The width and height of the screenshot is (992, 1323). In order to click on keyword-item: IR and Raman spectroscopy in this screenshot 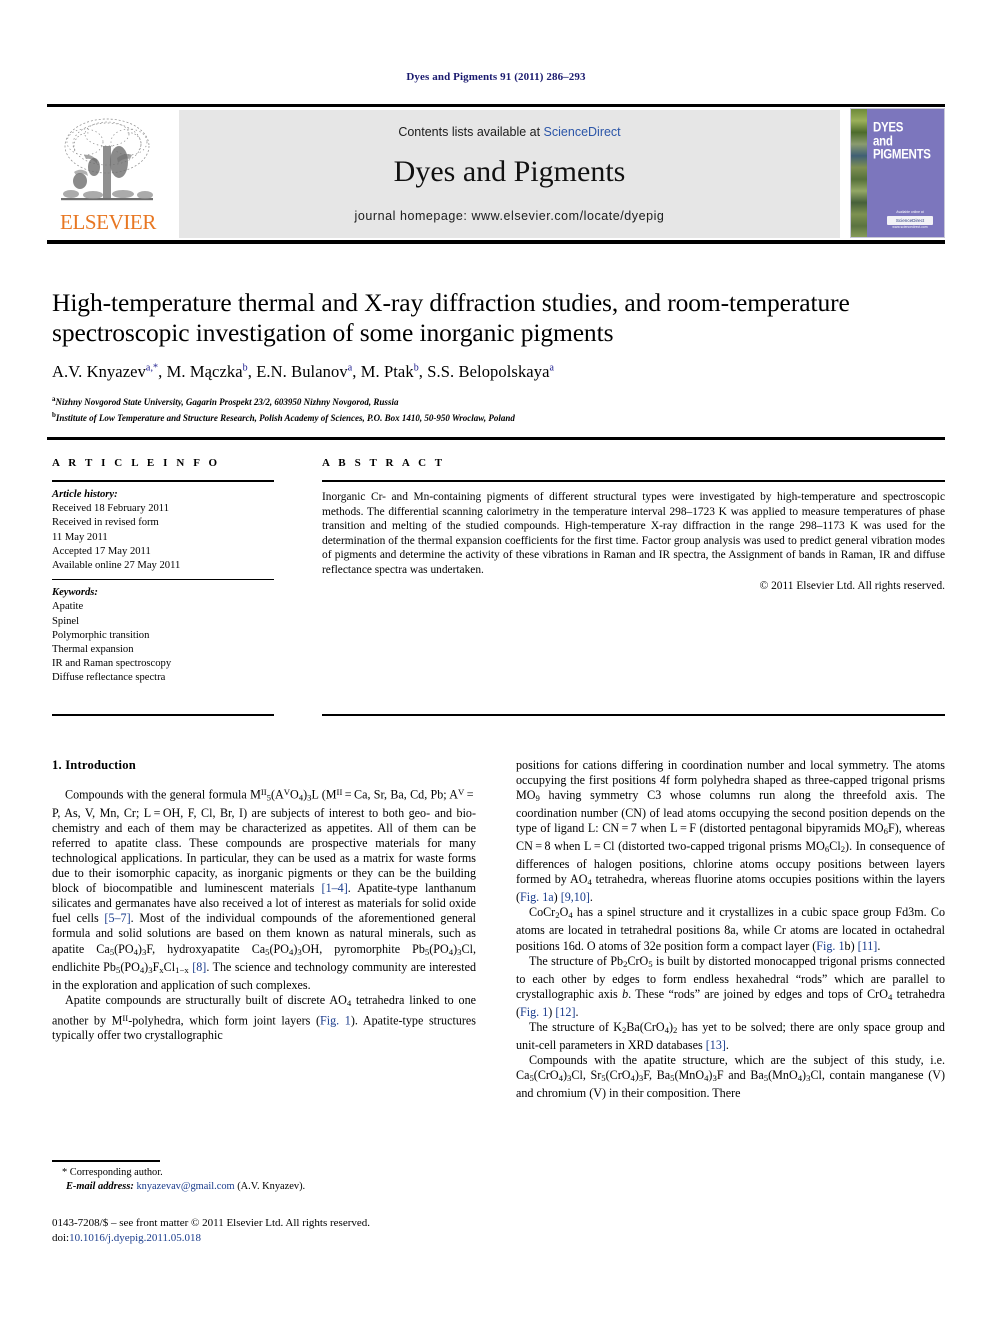, I will do `click(112, 664)`.